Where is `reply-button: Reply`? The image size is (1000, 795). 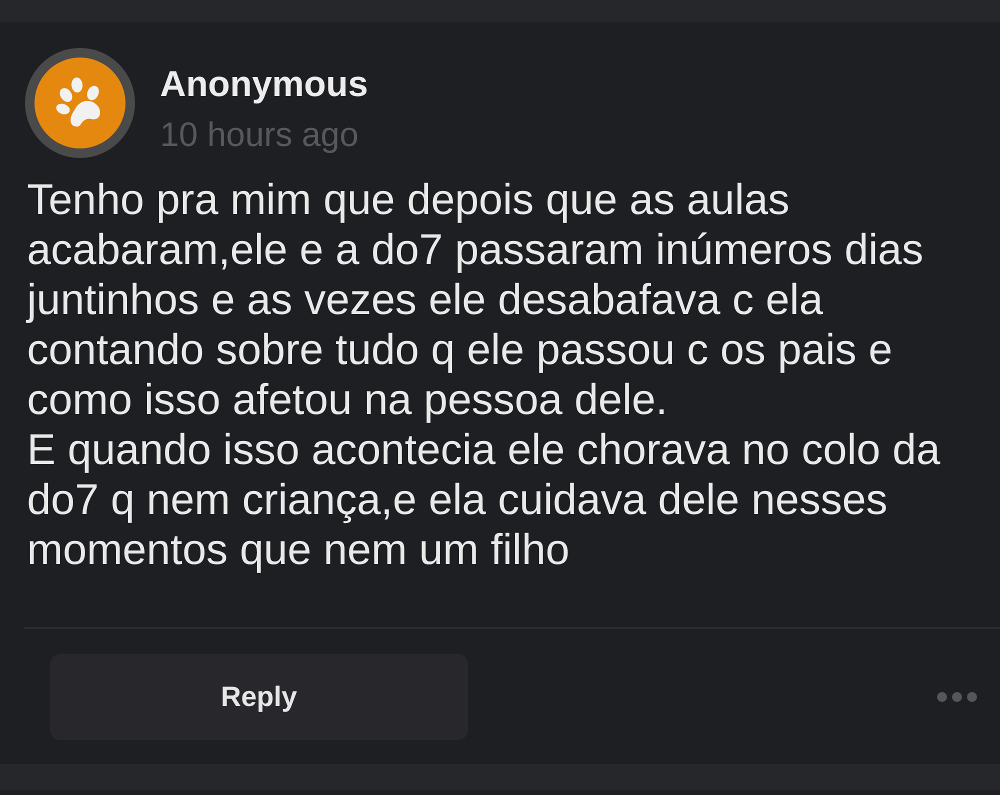
reply-button: Reply is located at coordinates (259, 697).